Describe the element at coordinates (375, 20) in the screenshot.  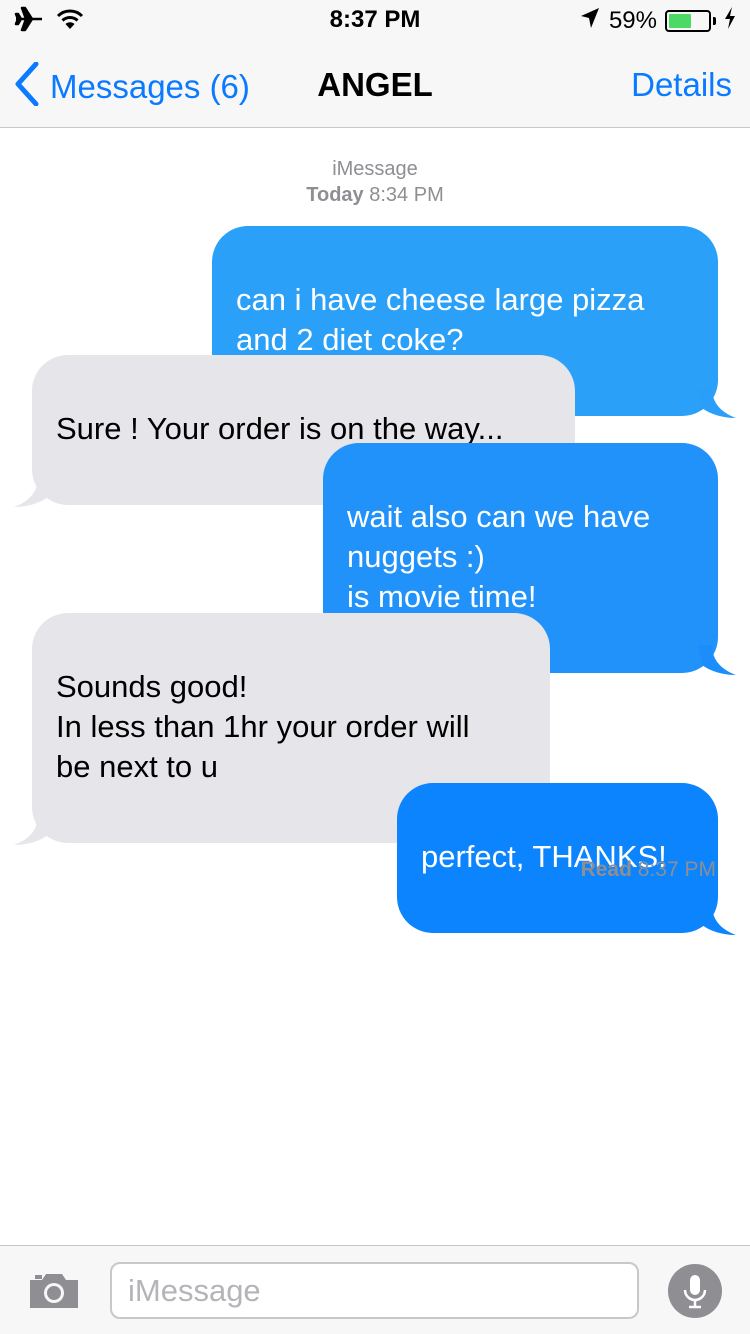
I see `status-bar: 8:37 PM 59%` at that location.